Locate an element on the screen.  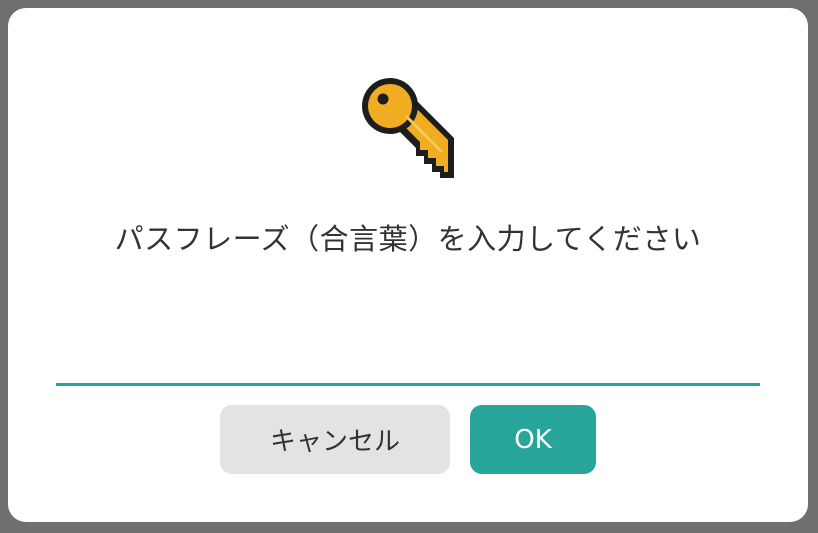
dialog-prompt: パスフレーズ（合言葉）を入力してください is located at coordinates (408, 239).